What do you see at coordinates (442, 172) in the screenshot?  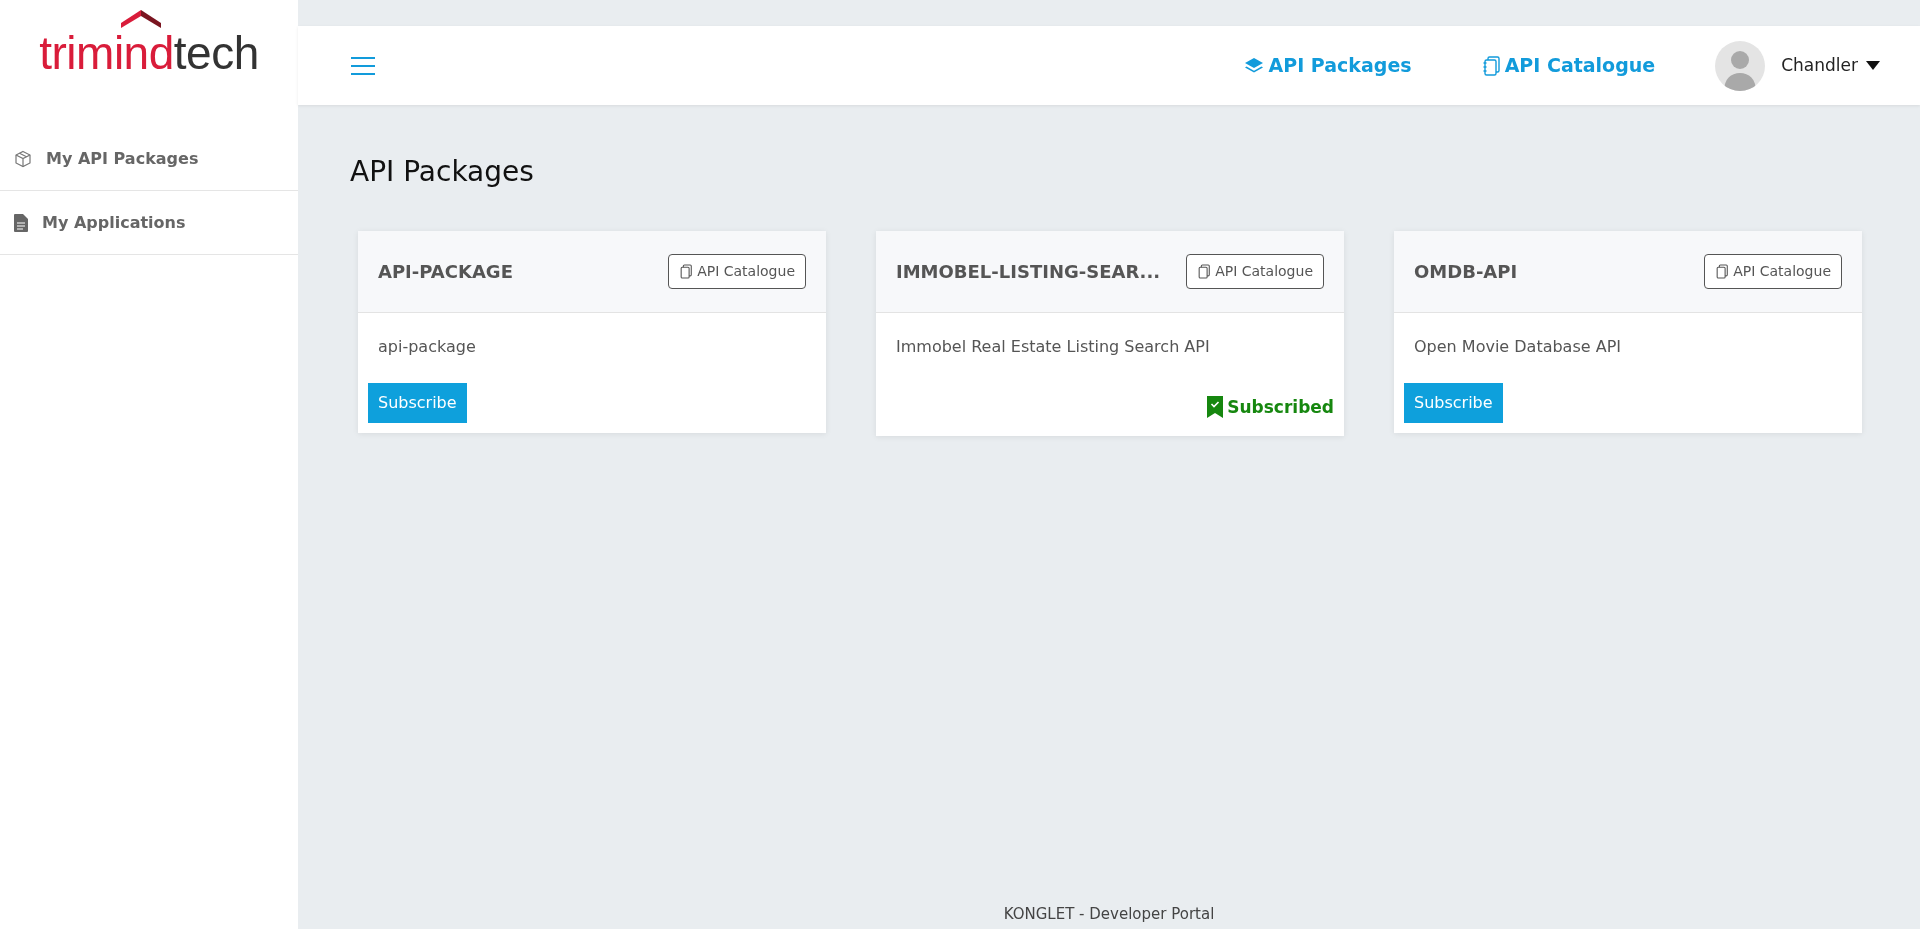 I see `page-title: API Packages` at bounding box center [442, 172].